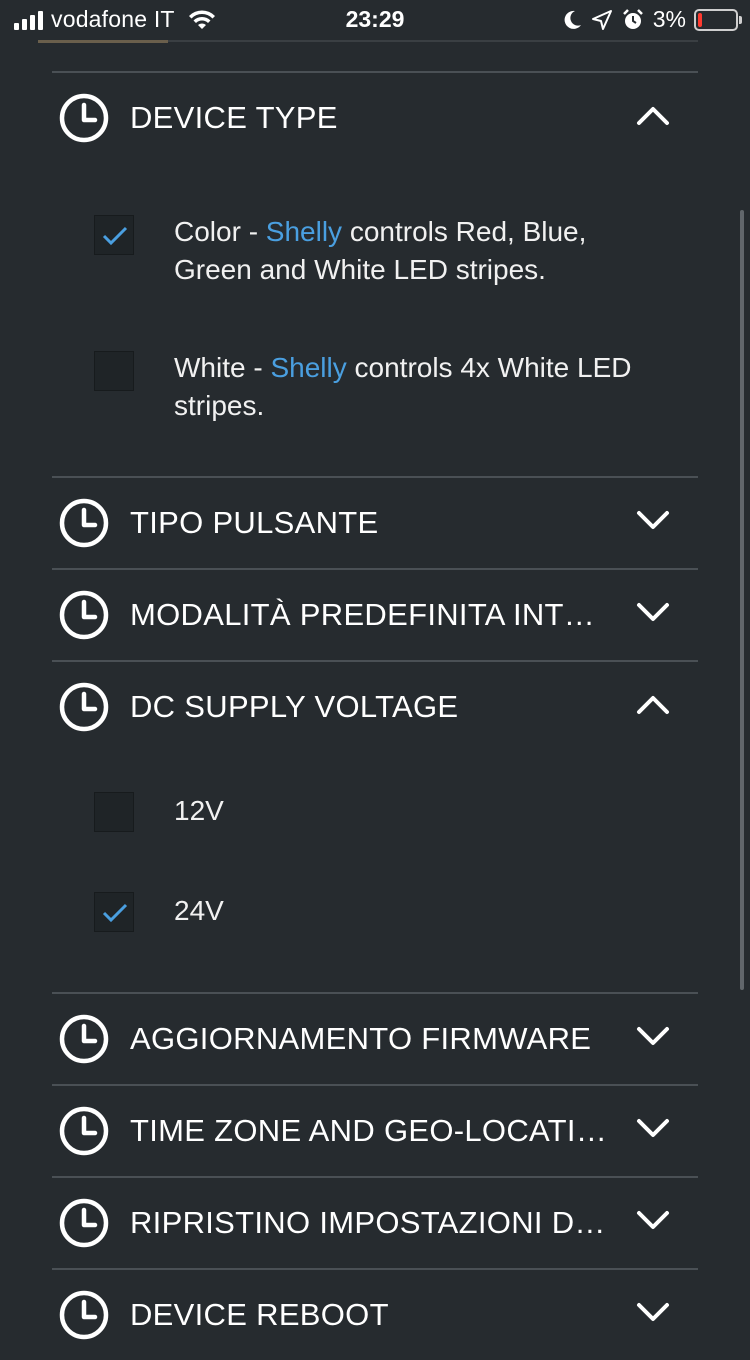 The height and width of the screenshot is (1360, 750). Describe the element at coordinates (375, 118) in the screenshot. I see `section-header: DEVICE TYPE` at that location.